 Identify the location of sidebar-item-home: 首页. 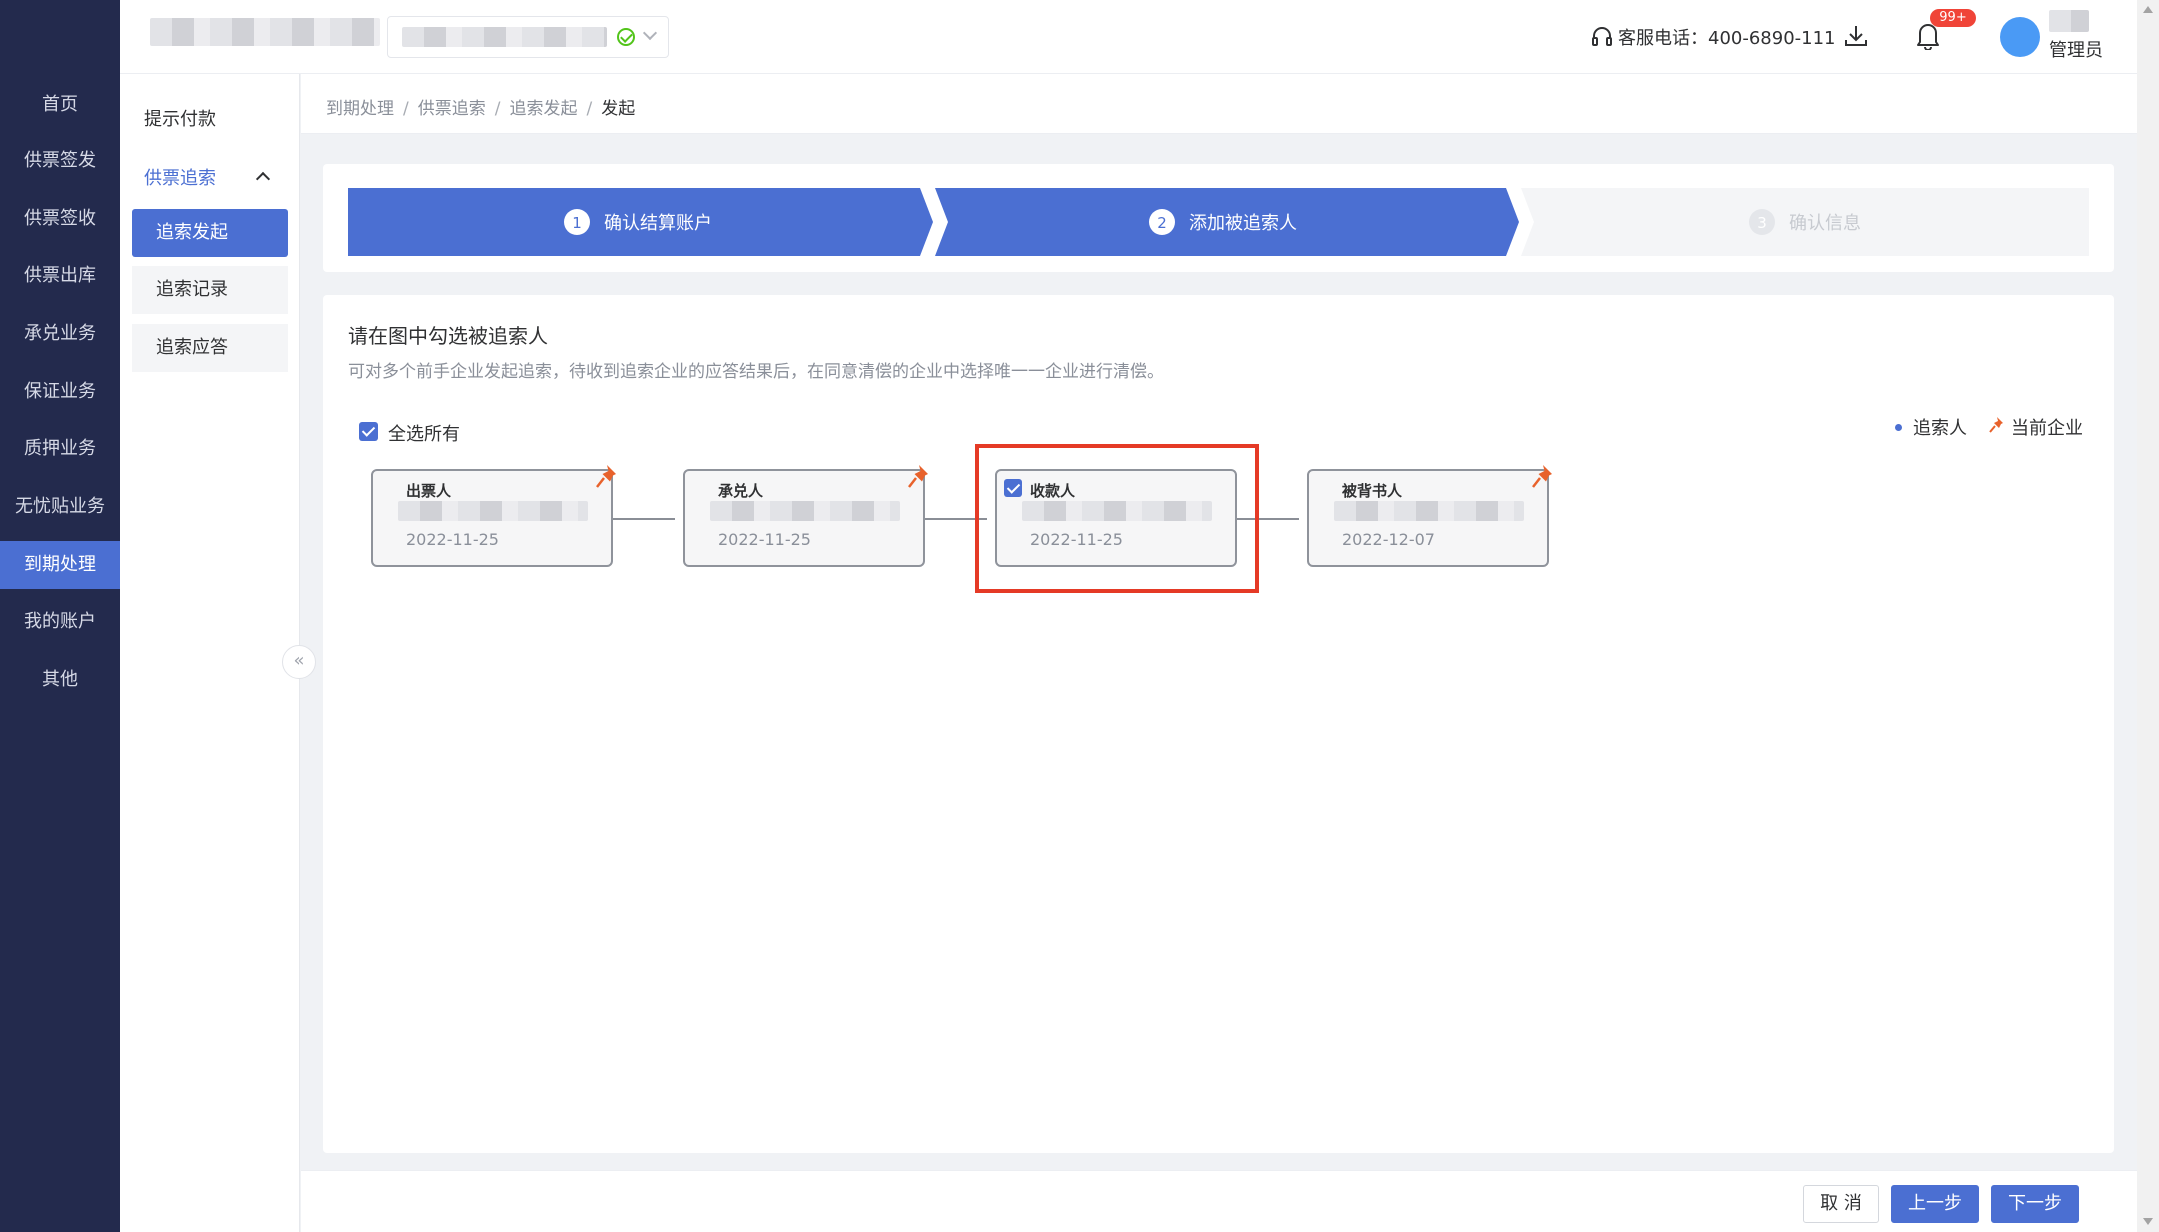
(60, 105).